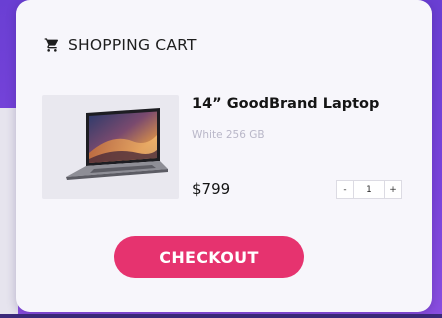  I want to click on quantity-value: 1, so click(369, 189).